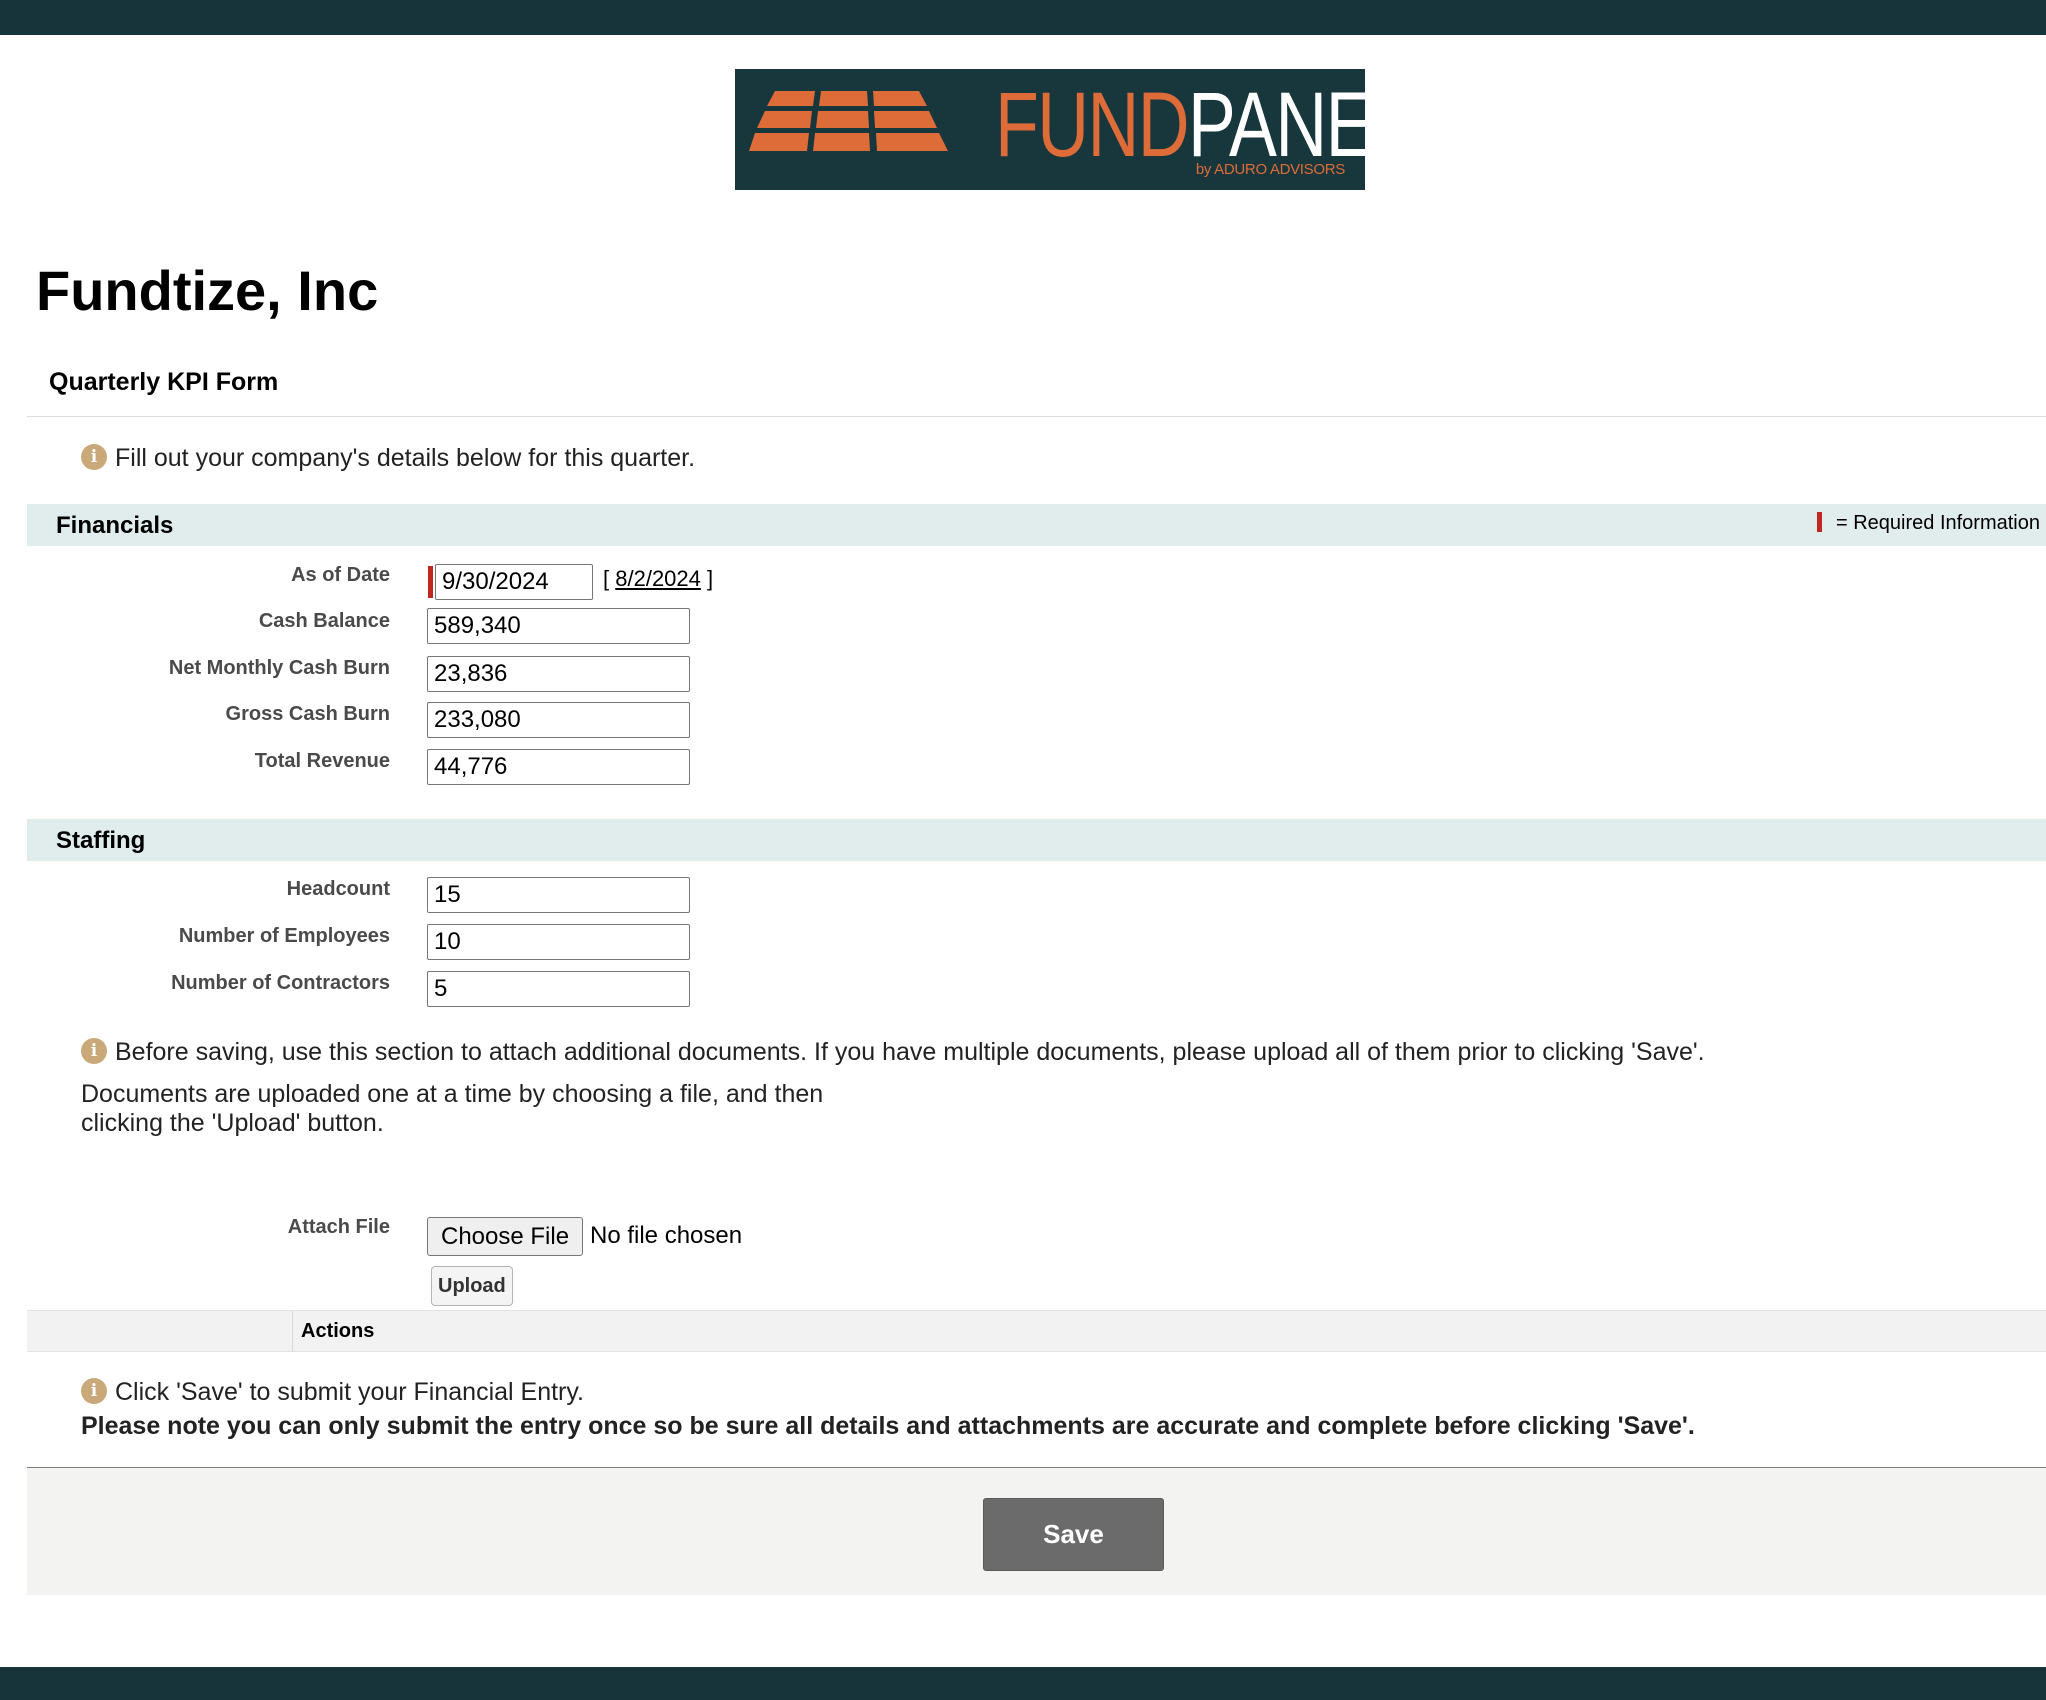 The image size is (2046, 1700). What do you see at coordinates (338, 1227) in the screenshot?
I see `attach-file-label: Attach File` at bounding box center [338, 1227].